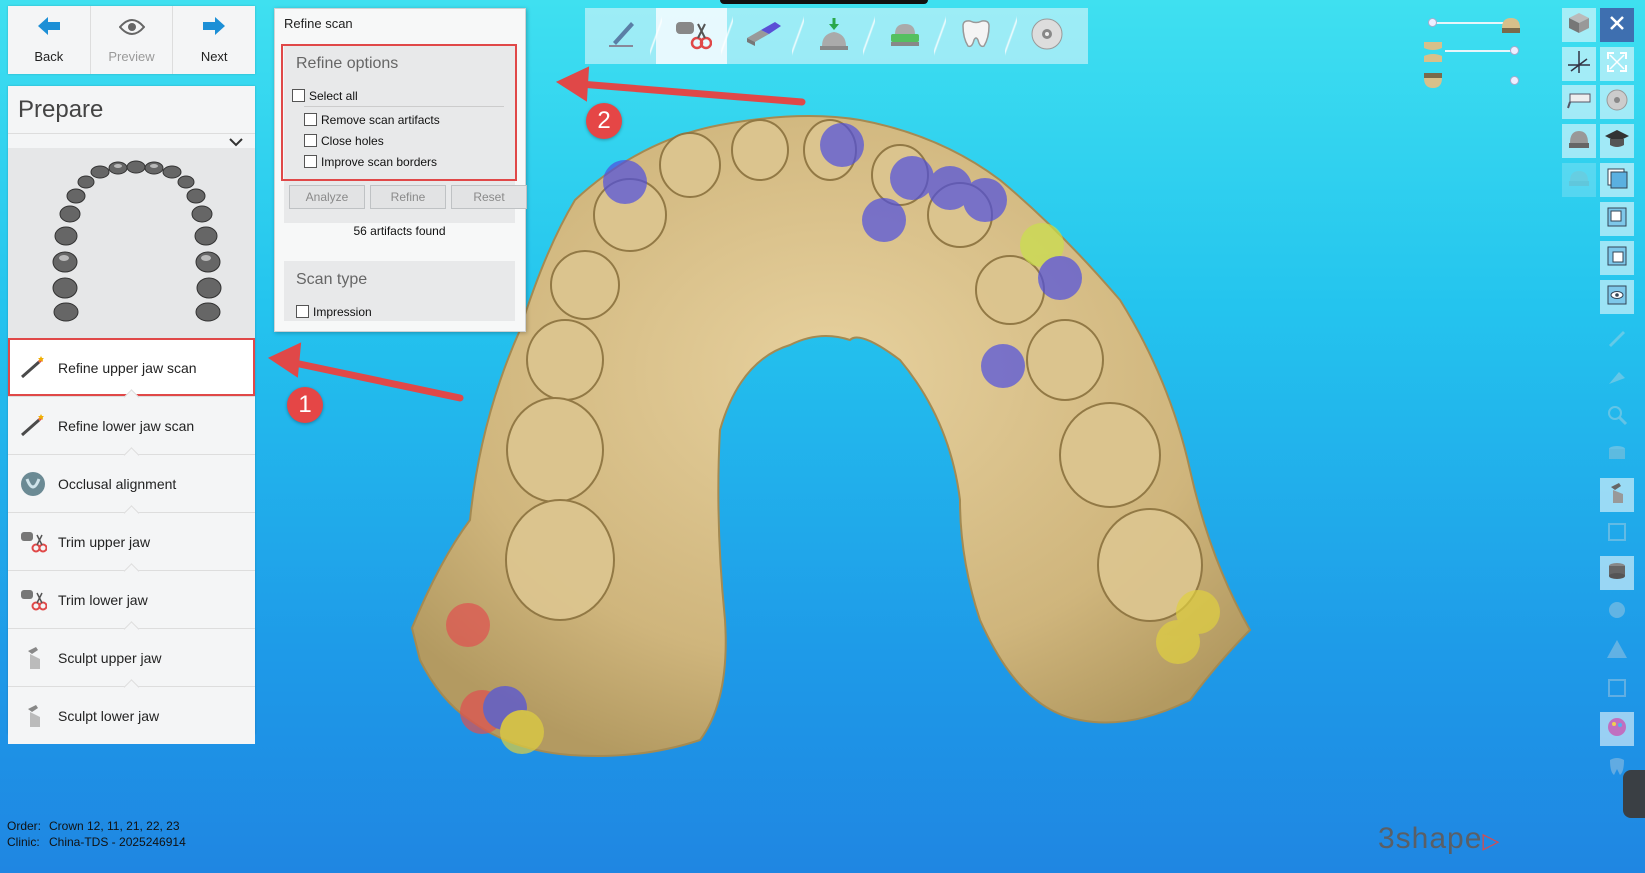  Describe the element at coordinates (604, 121) in the screenshot. I see `annotation-badge-2: 2` at that location.